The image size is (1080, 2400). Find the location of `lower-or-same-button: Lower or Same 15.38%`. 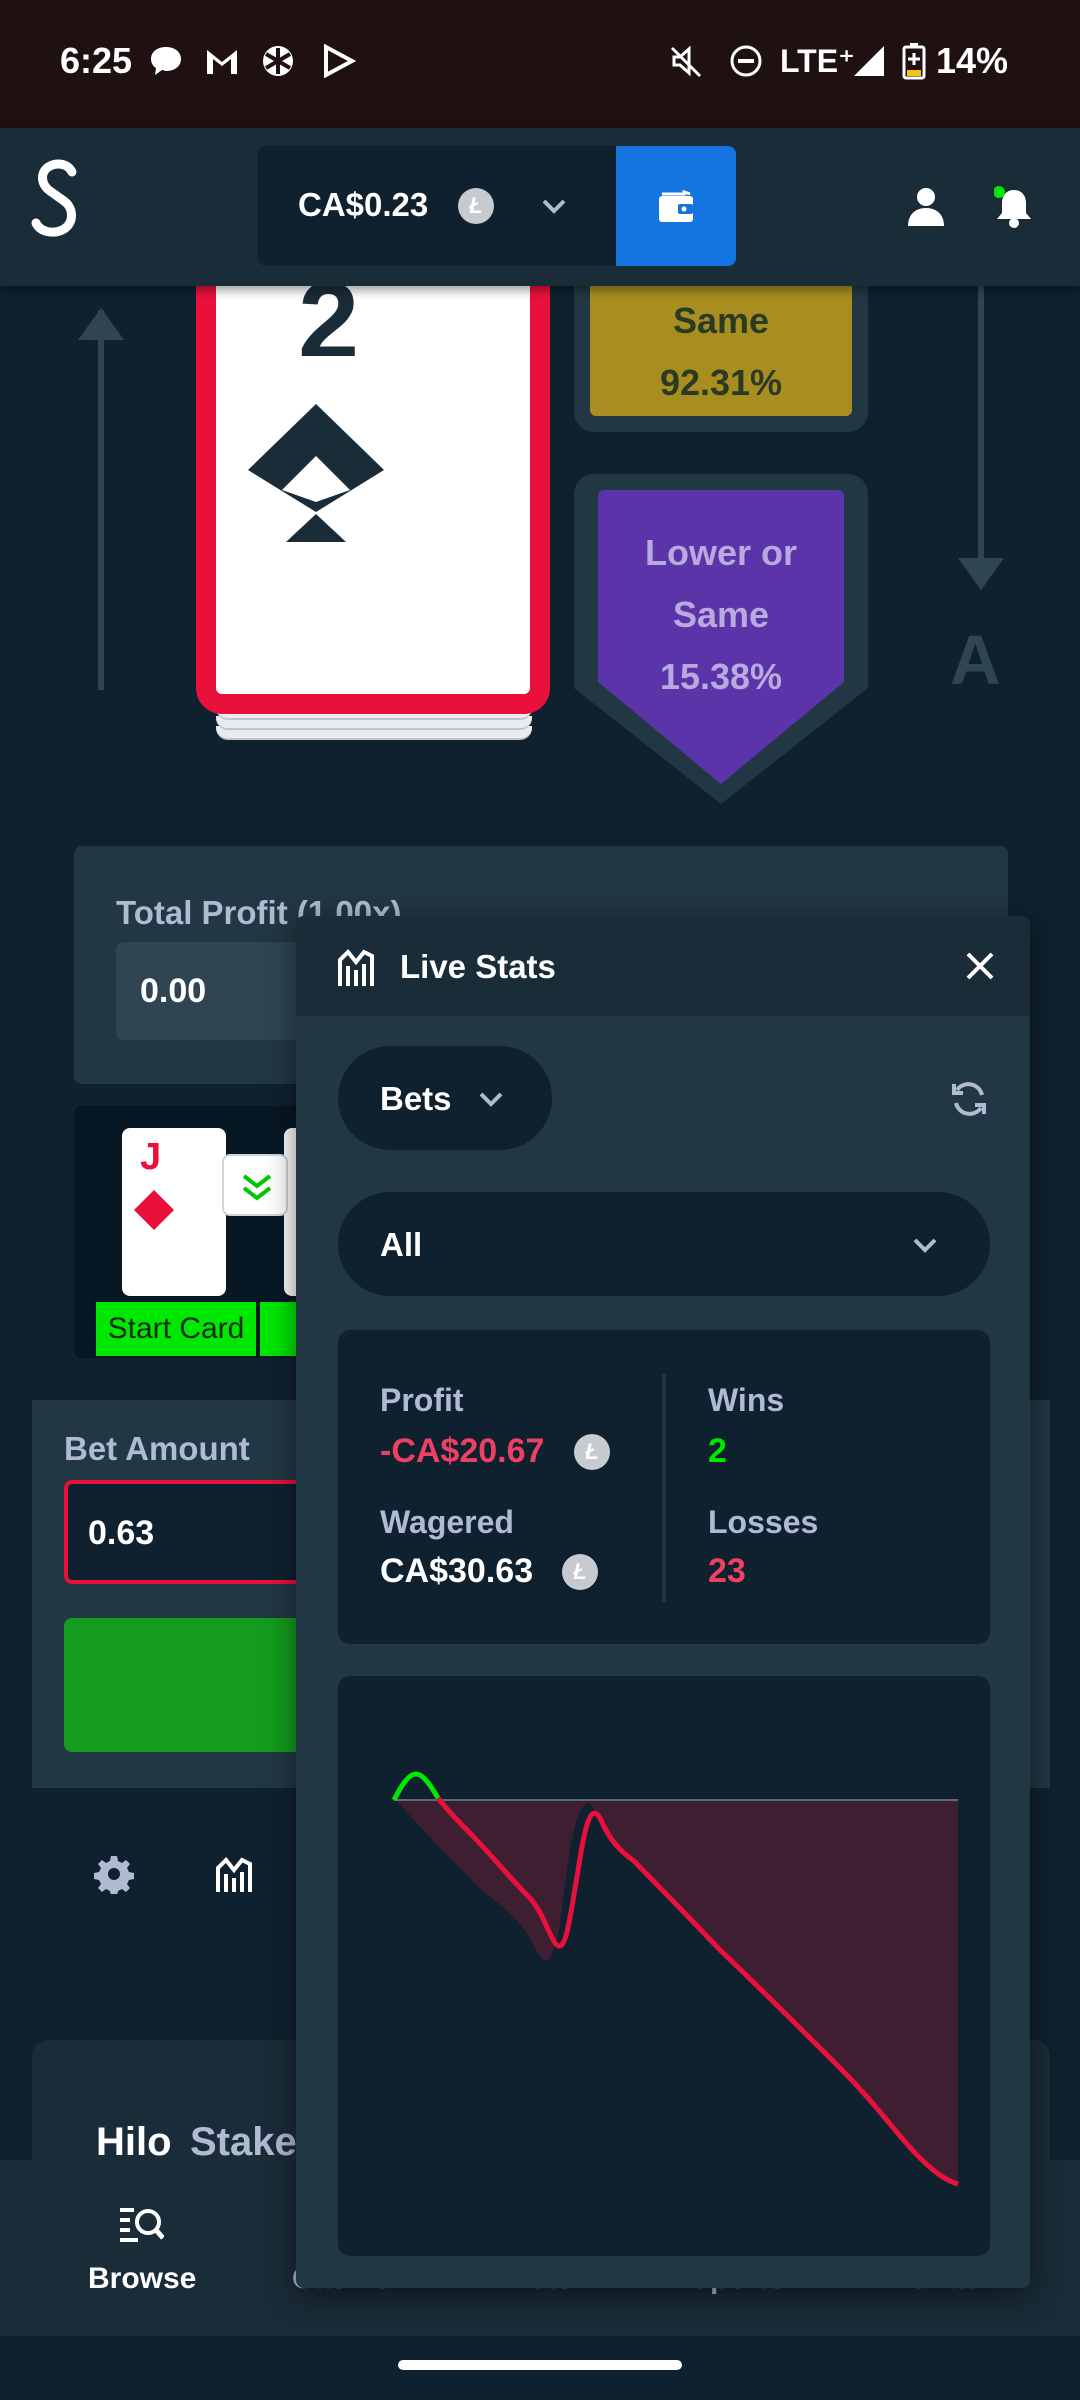

lower-or-same-button: Lower or Same 15.38% is located at coordinates (721, 639).